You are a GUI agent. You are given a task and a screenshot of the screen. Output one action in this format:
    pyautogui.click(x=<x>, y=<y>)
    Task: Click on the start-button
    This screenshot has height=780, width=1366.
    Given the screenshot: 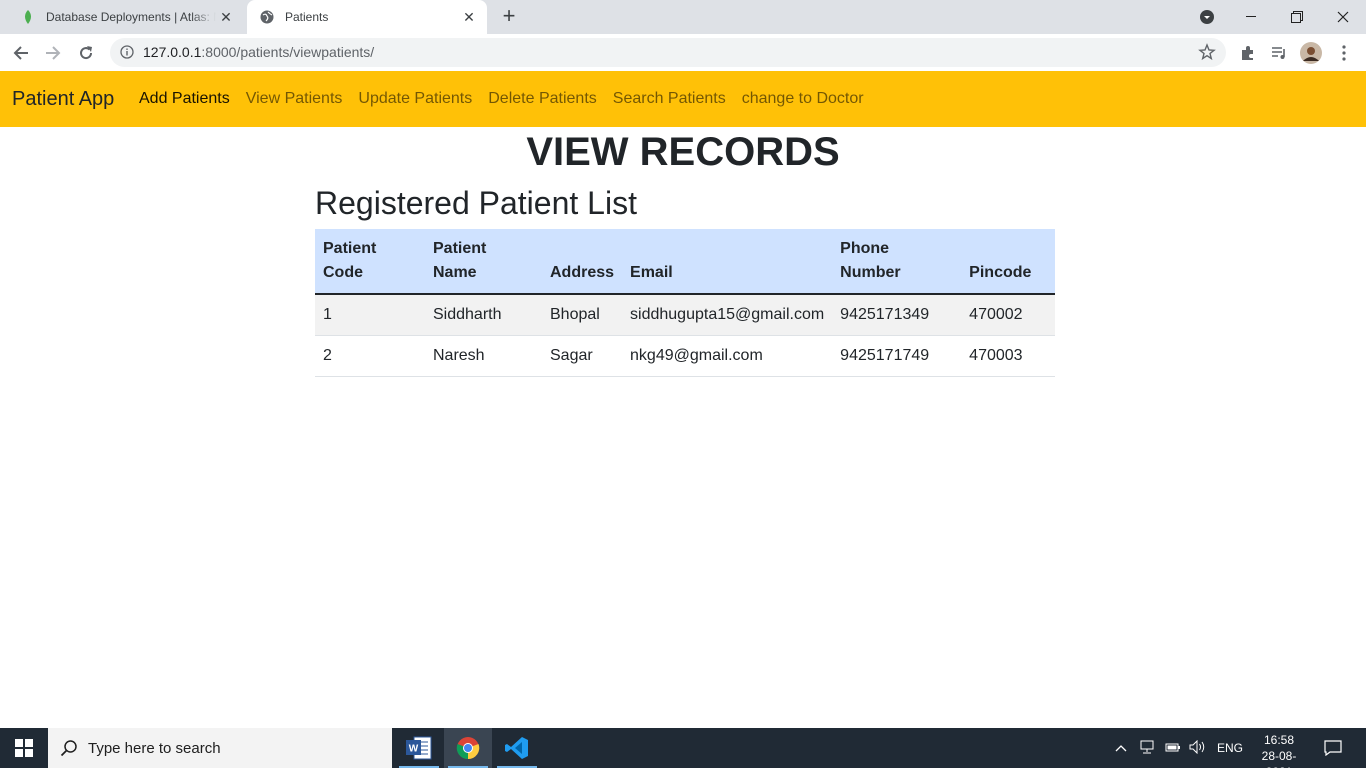 What is the action you would take?
    pyautogui.click(x=24, y=748)
    